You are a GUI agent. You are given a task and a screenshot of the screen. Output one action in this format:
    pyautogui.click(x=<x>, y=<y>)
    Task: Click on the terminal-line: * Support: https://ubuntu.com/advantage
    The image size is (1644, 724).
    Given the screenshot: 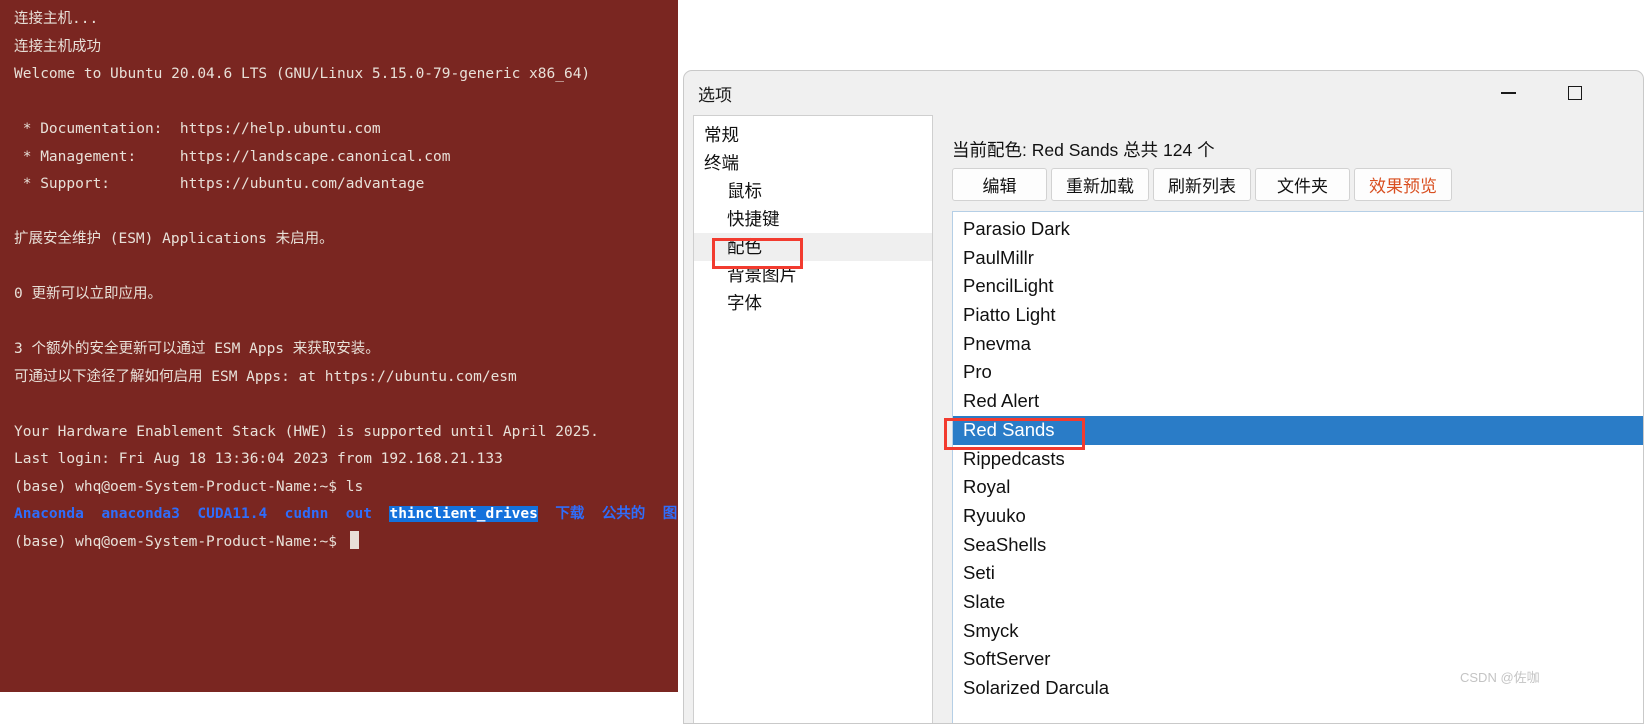 What is the action you would take?
    pyautogui.click(x=219, y=184)
    